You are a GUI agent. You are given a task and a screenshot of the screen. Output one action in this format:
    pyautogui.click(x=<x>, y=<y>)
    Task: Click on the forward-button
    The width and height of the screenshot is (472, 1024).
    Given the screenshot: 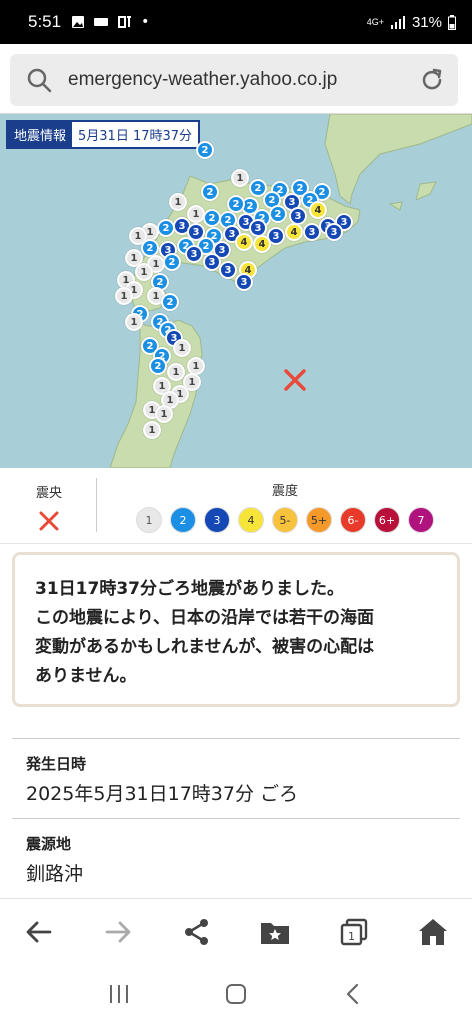 What is the action you would take?
    pyautogui.click(x=118, y=932)
    